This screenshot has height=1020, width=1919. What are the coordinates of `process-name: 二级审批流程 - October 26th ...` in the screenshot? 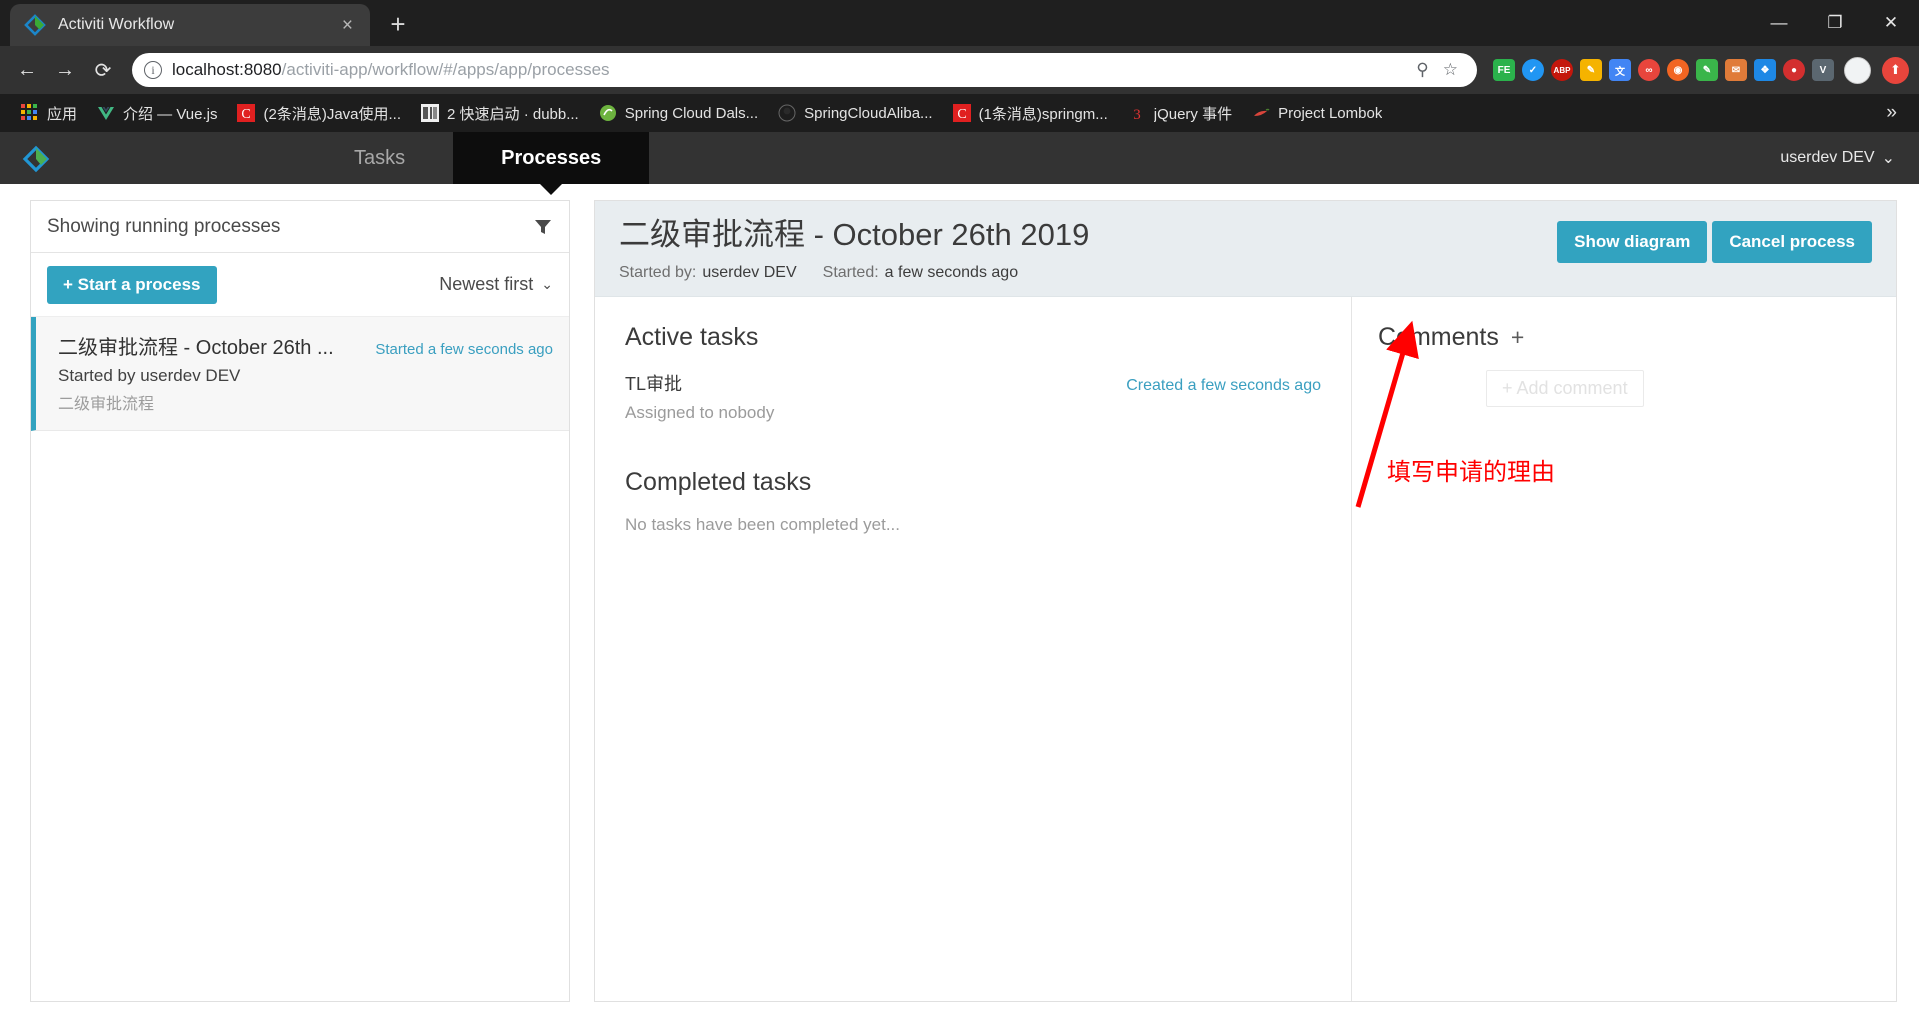 It's located at (196, 348).